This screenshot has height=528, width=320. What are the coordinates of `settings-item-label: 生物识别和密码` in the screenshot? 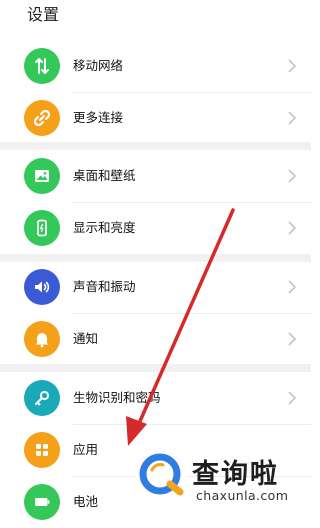 It's located at (117, 397).